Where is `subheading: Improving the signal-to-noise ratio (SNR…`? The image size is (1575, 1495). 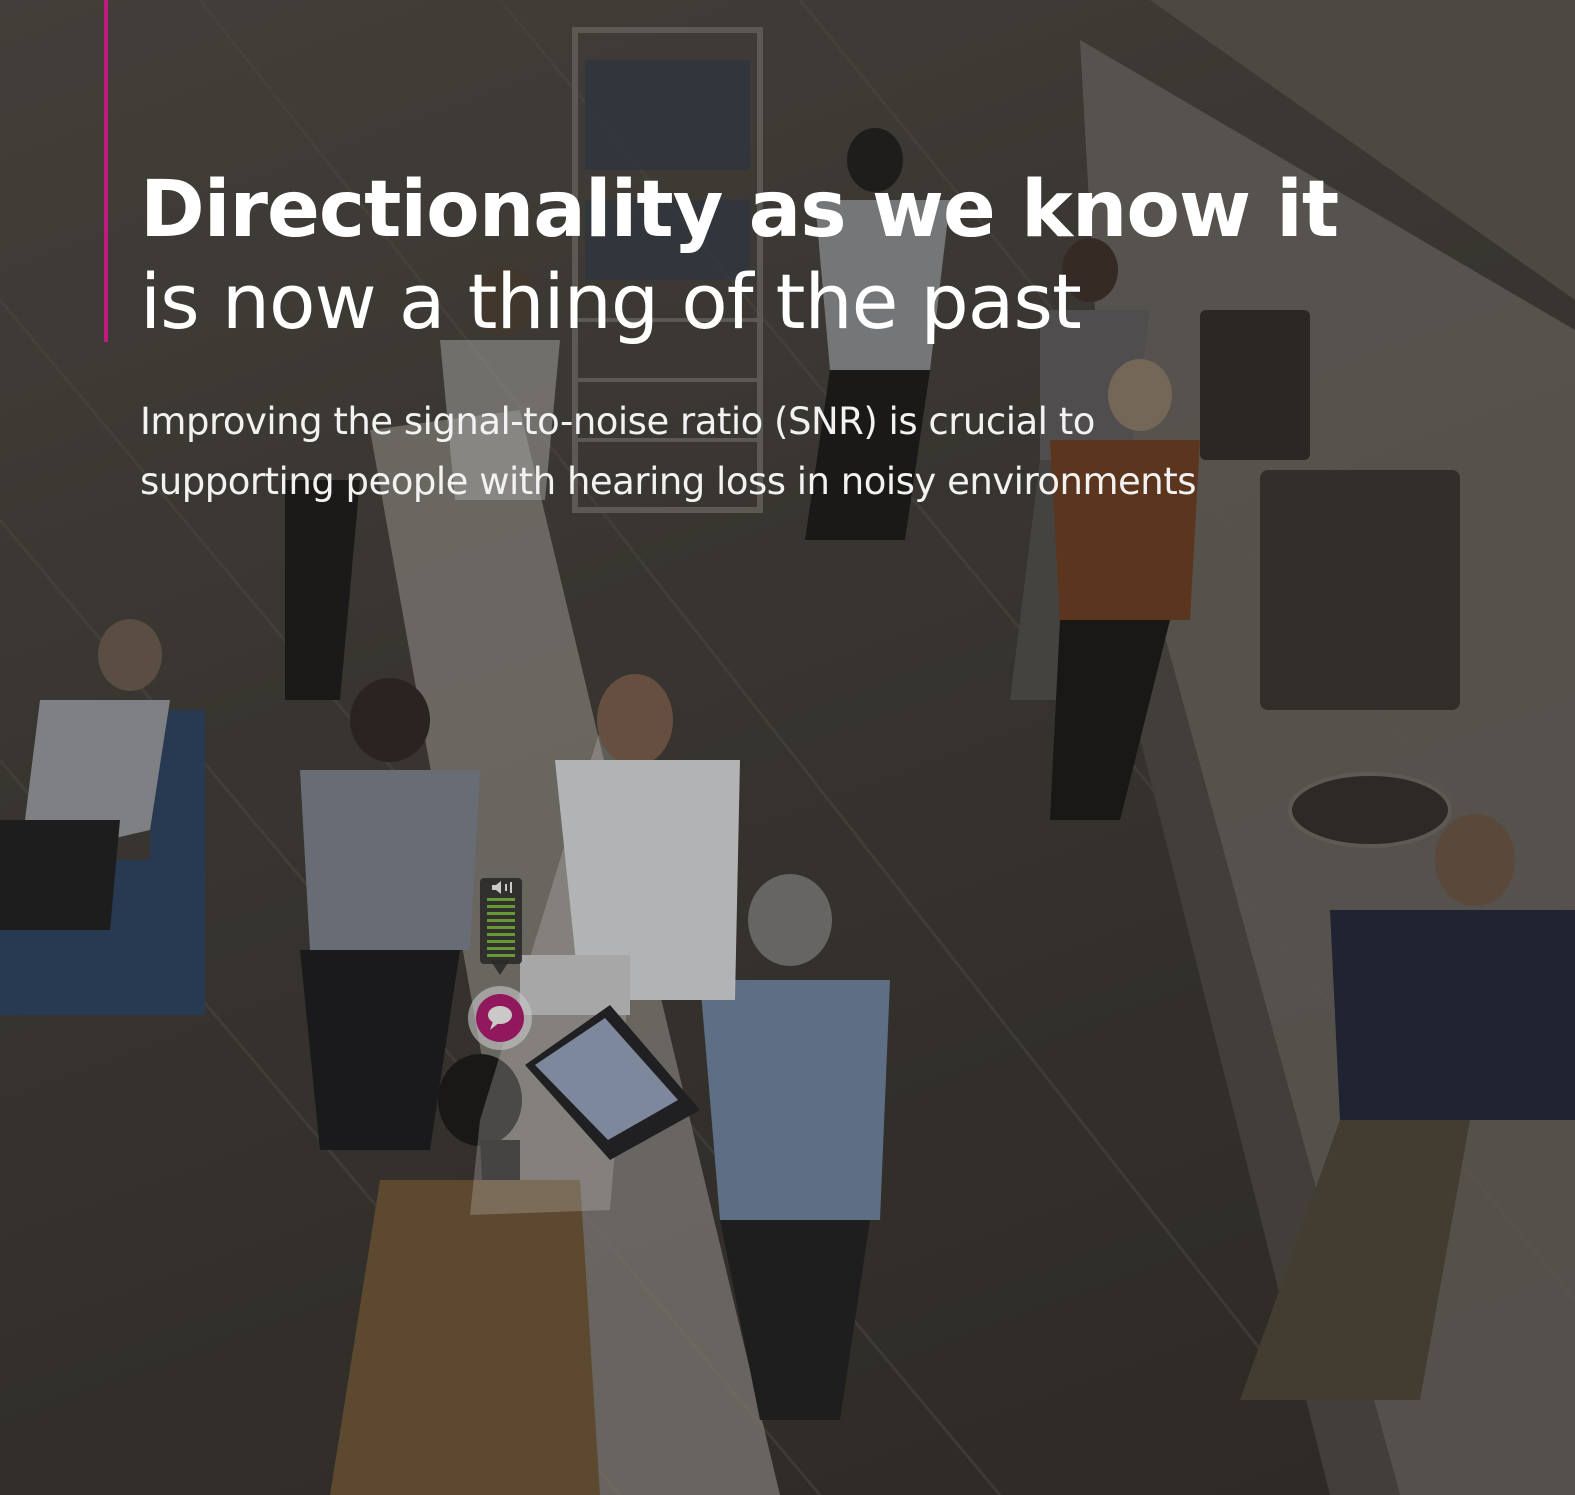
subheading: Improving the signal-to-noise ratio (SNR… is located at coordinates (760, 452).